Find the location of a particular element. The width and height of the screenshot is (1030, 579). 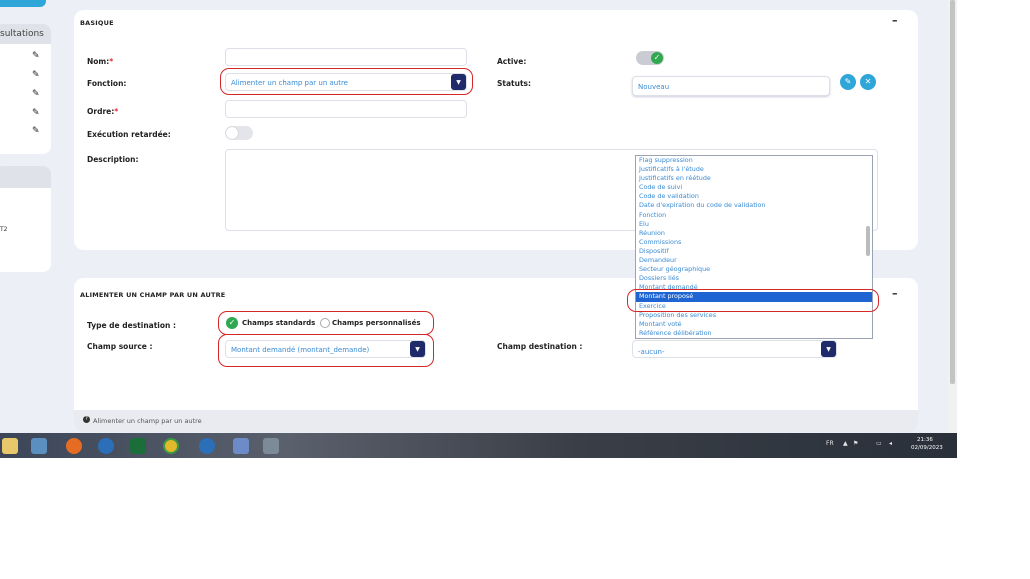

champ-source-label: Champ source : is located at coordinates (120, 346).